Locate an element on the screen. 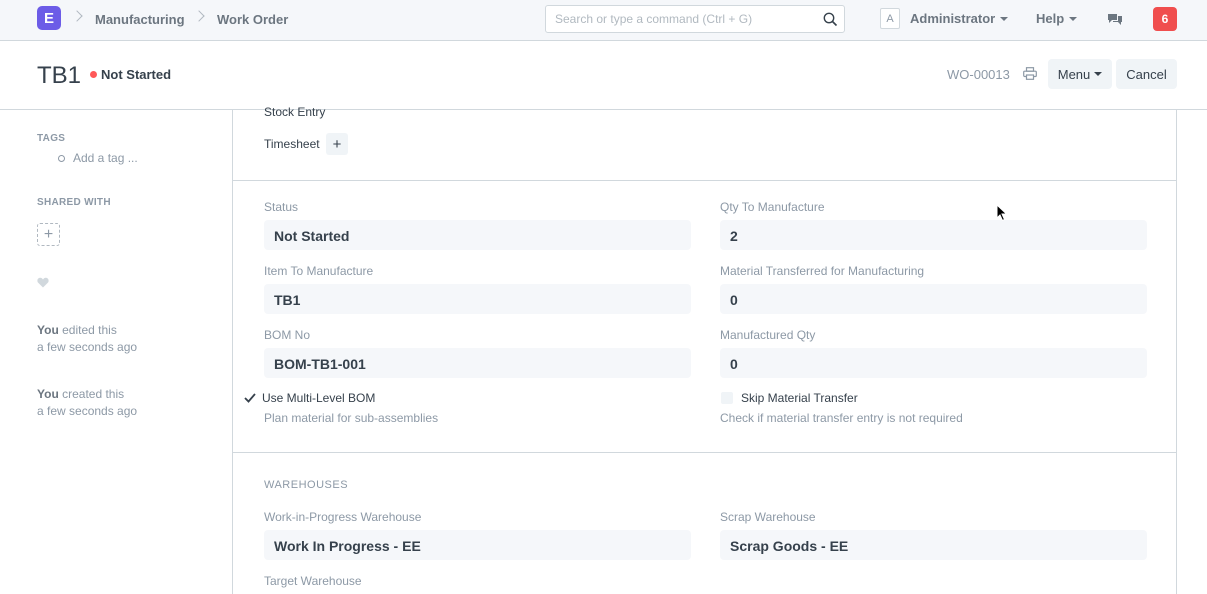  add-timesheet-button: + is located at coordinates (337, 144).